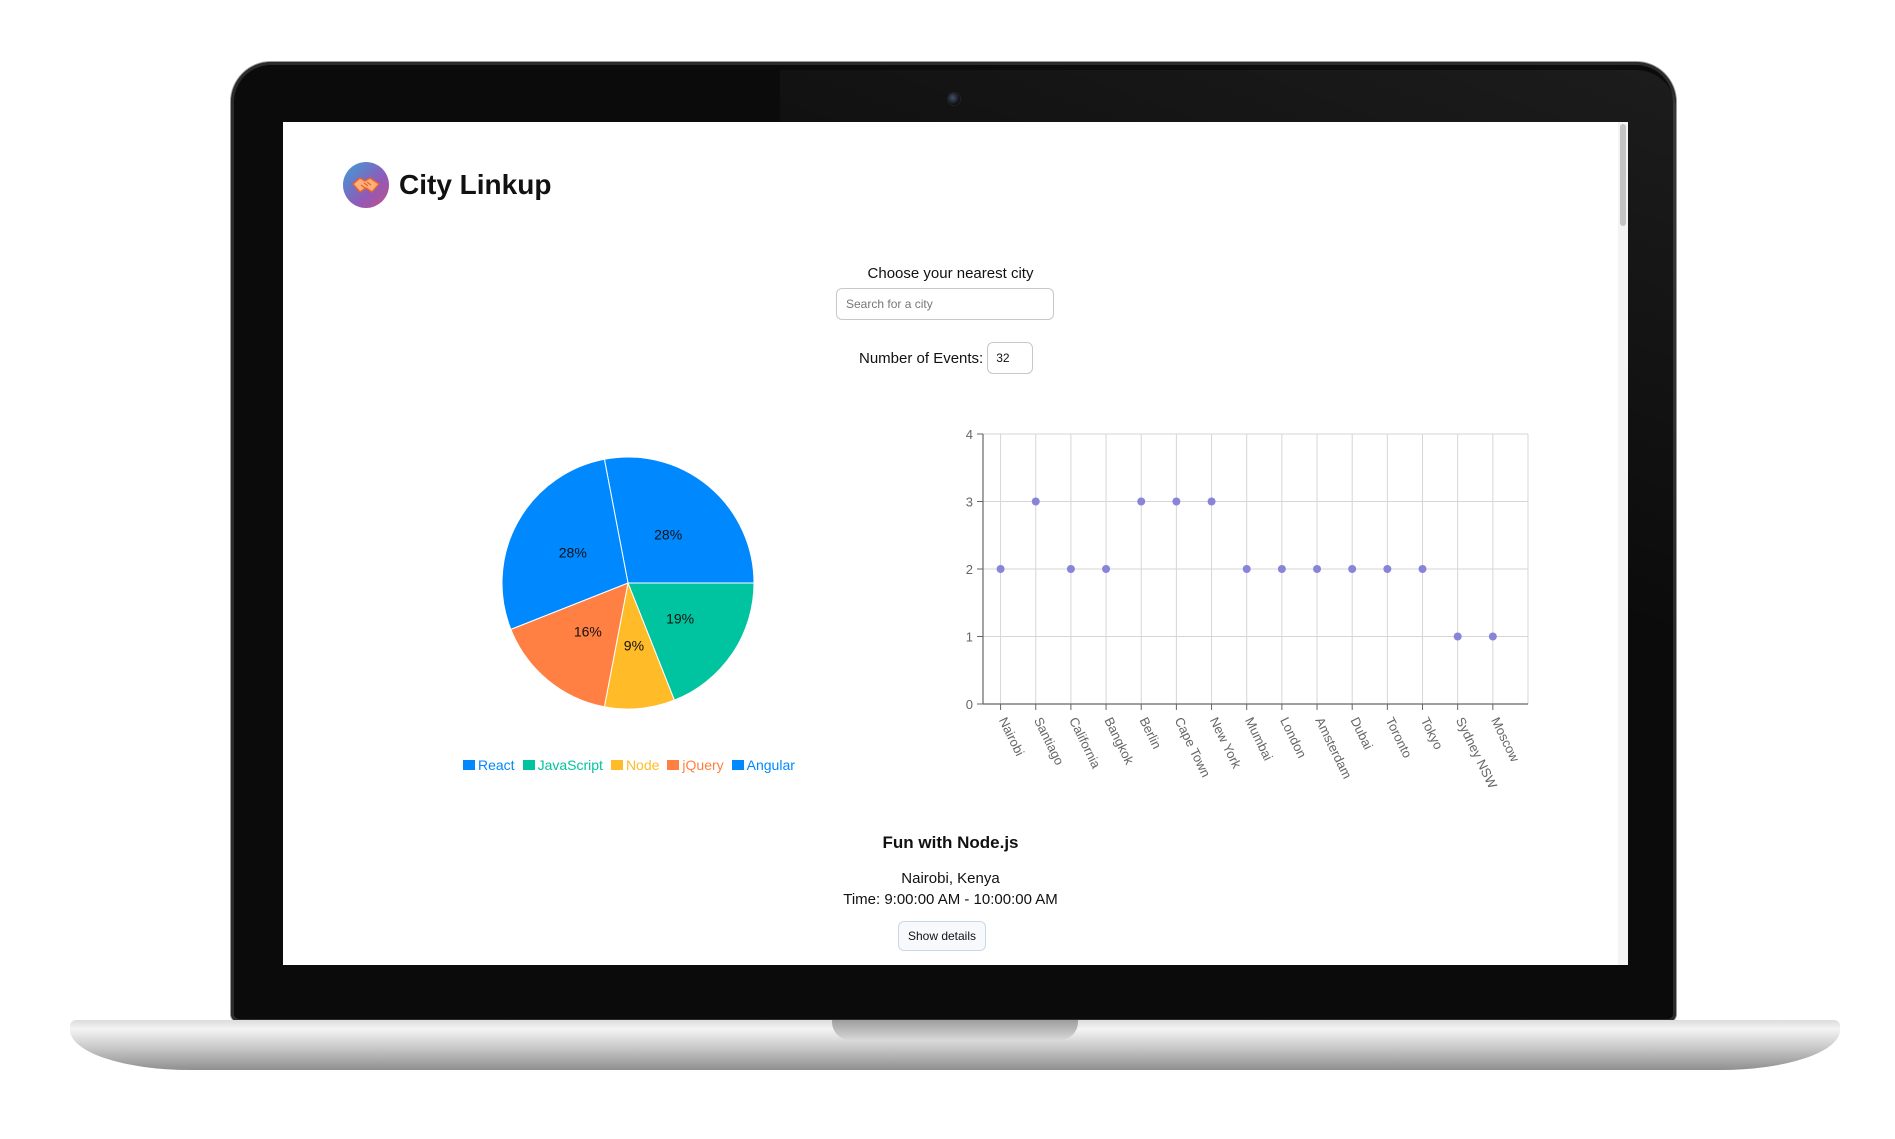 This screenshot has width=1895, height=1139. I want to click on city-search-input, so click(945, 304).